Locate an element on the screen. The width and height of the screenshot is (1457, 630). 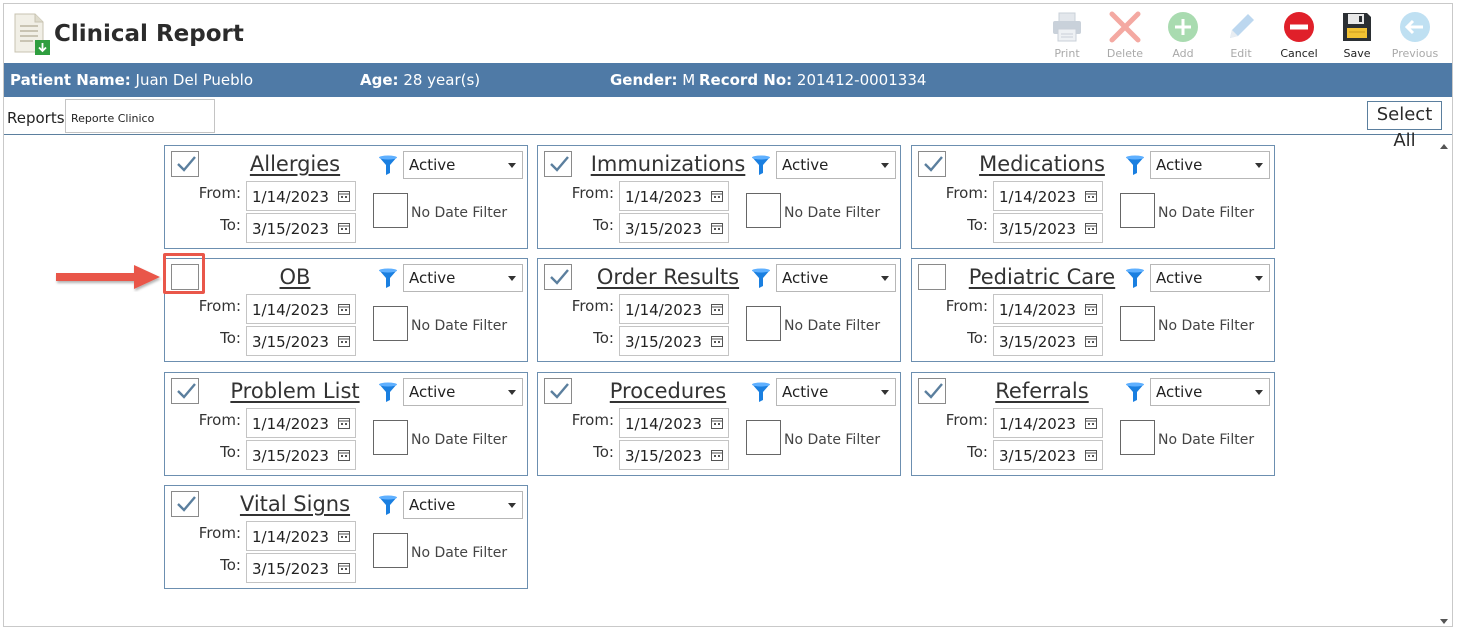
save-button: Save is located at coordinates (1357, 35).